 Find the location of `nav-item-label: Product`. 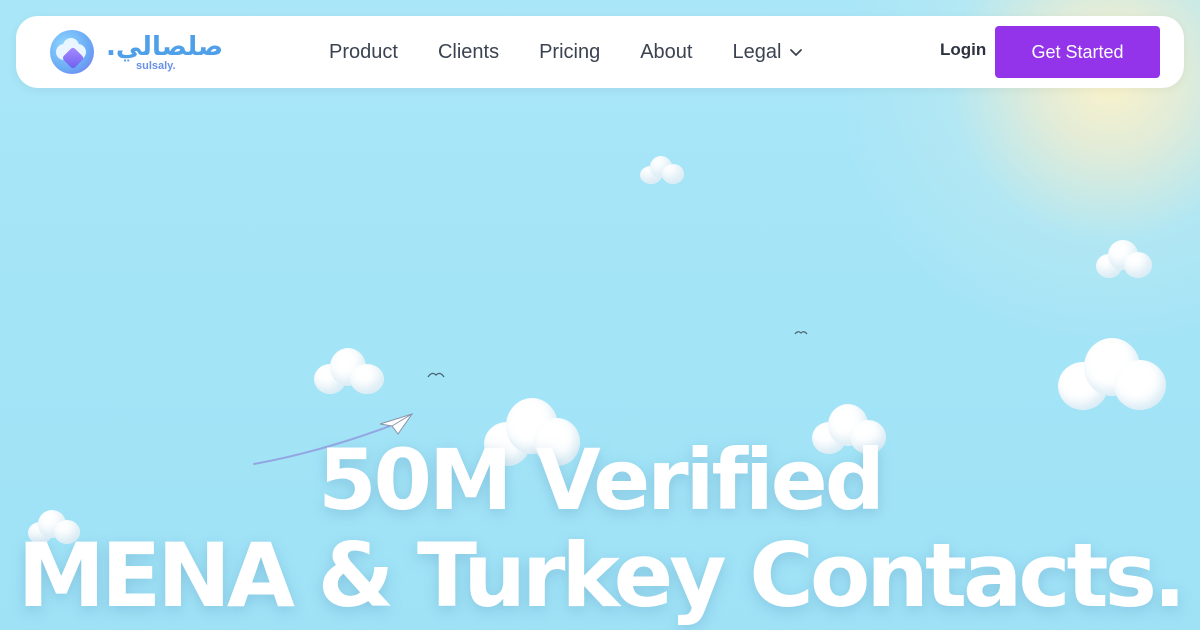

nav-item-label: Product is located at coordinates (363, 51).